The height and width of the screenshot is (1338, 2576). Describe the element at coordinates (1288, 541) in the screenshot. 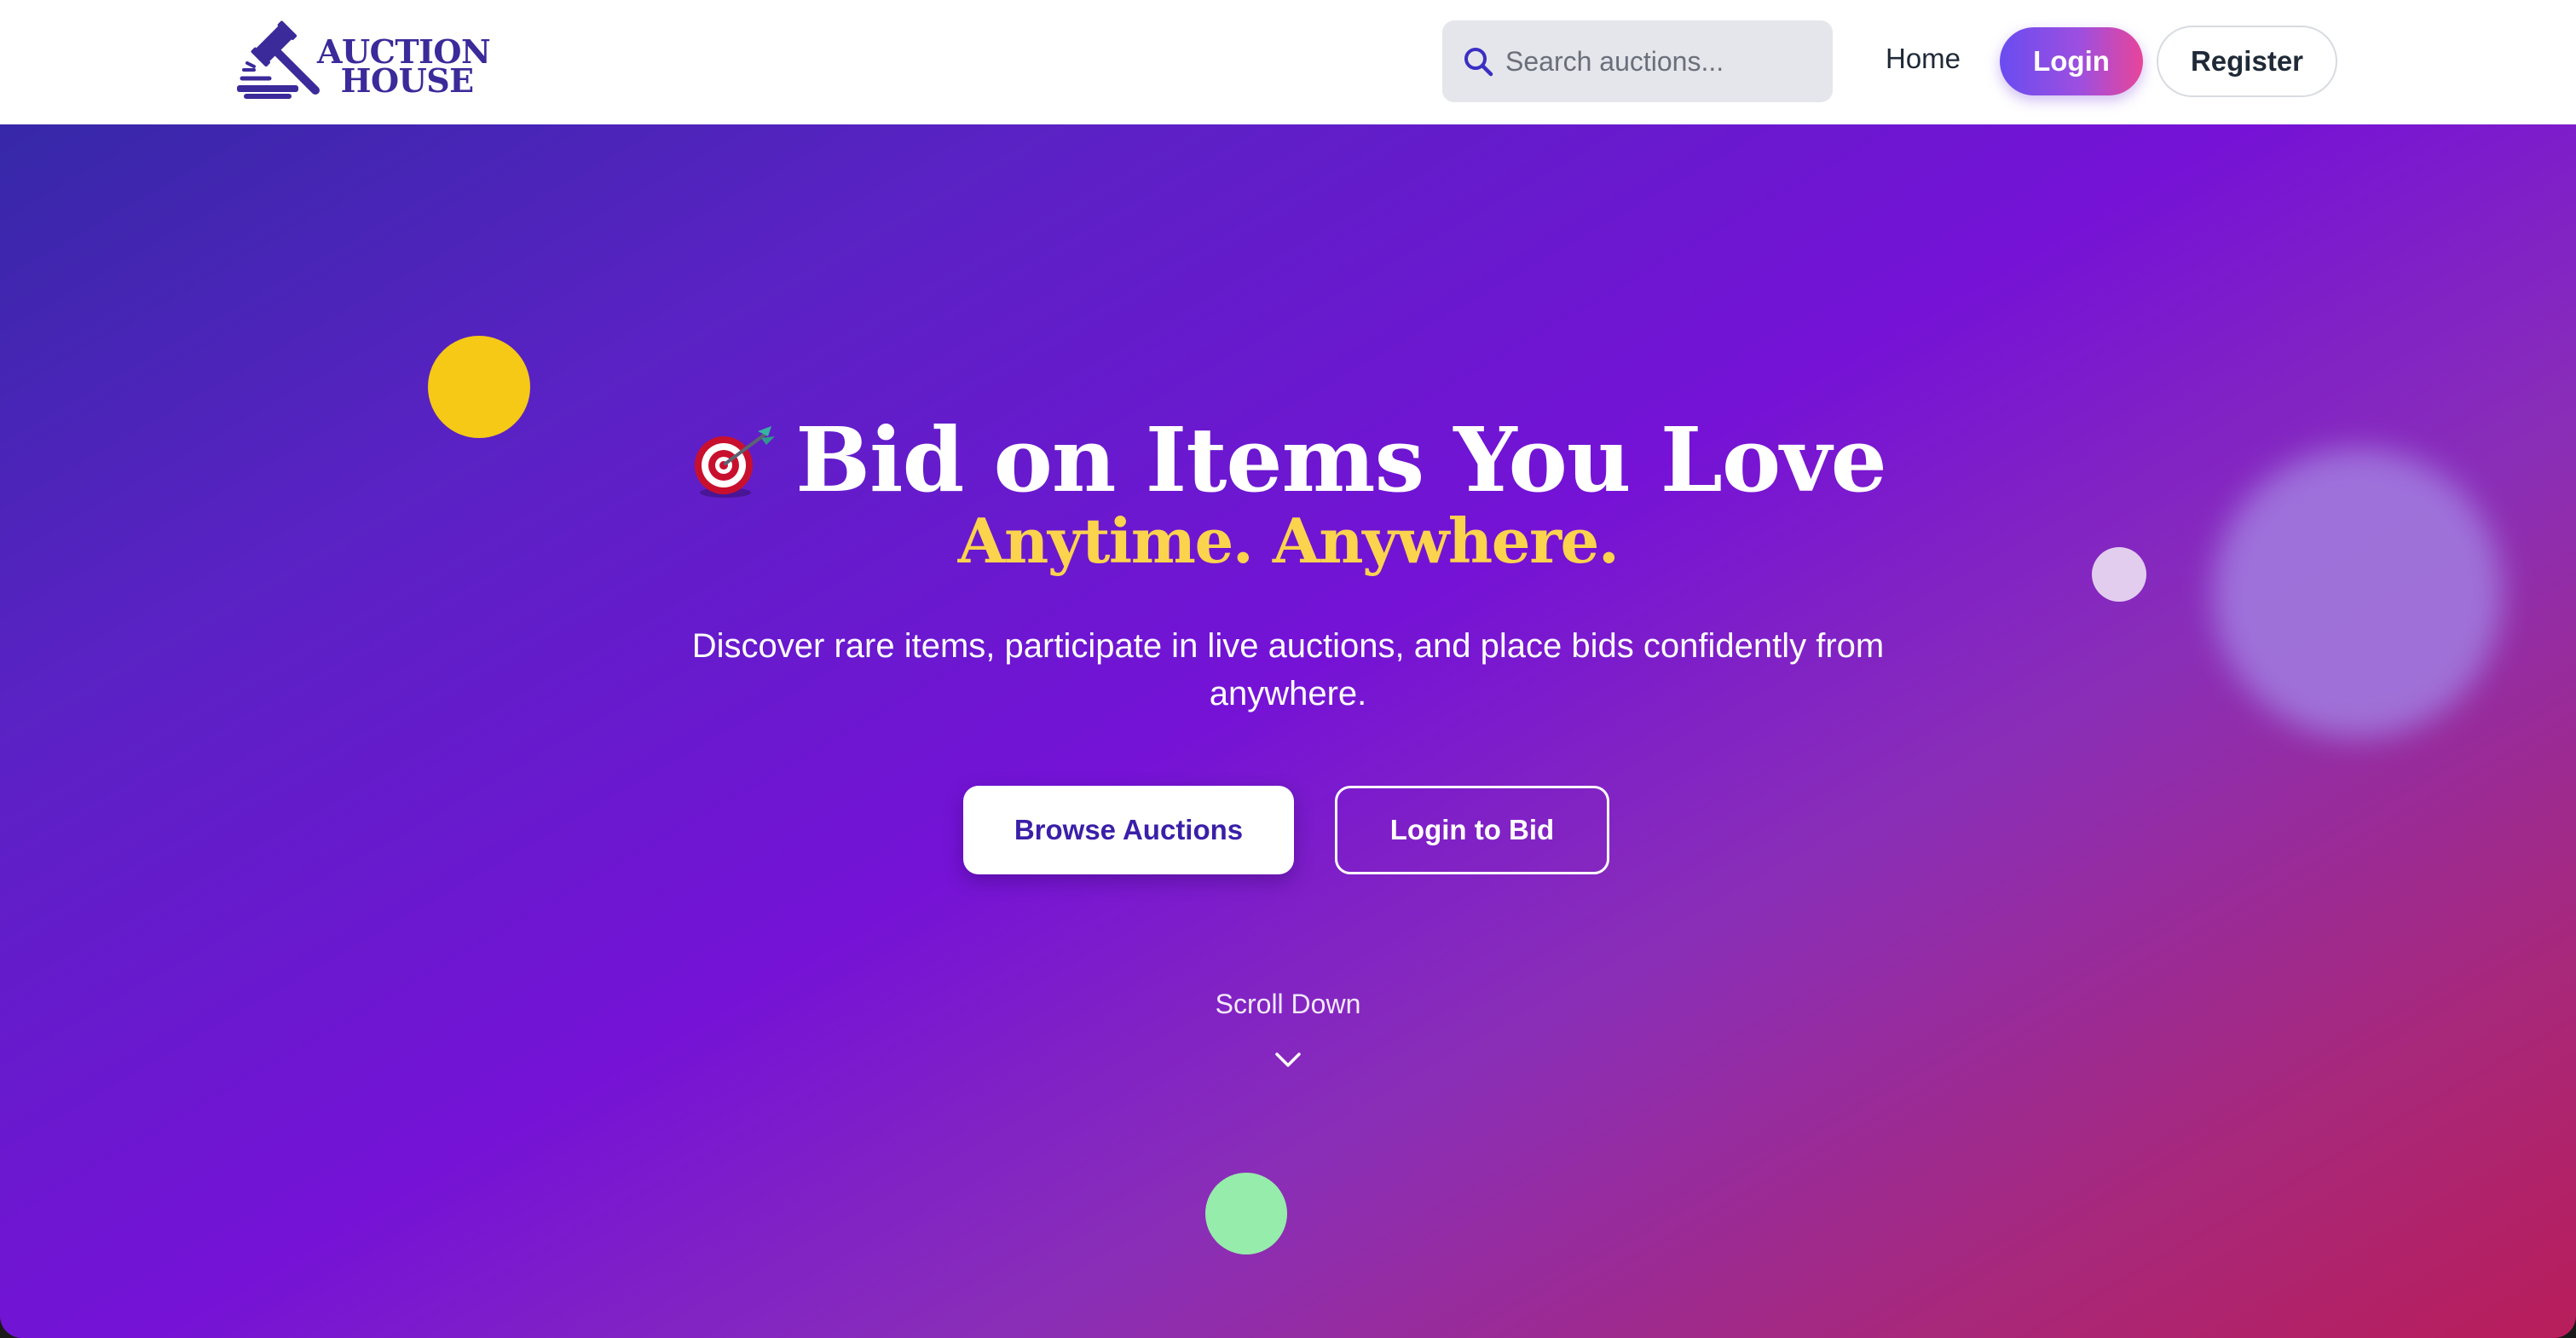

I see `hero-subtitle: Anytime. Anywhere.` at that location.